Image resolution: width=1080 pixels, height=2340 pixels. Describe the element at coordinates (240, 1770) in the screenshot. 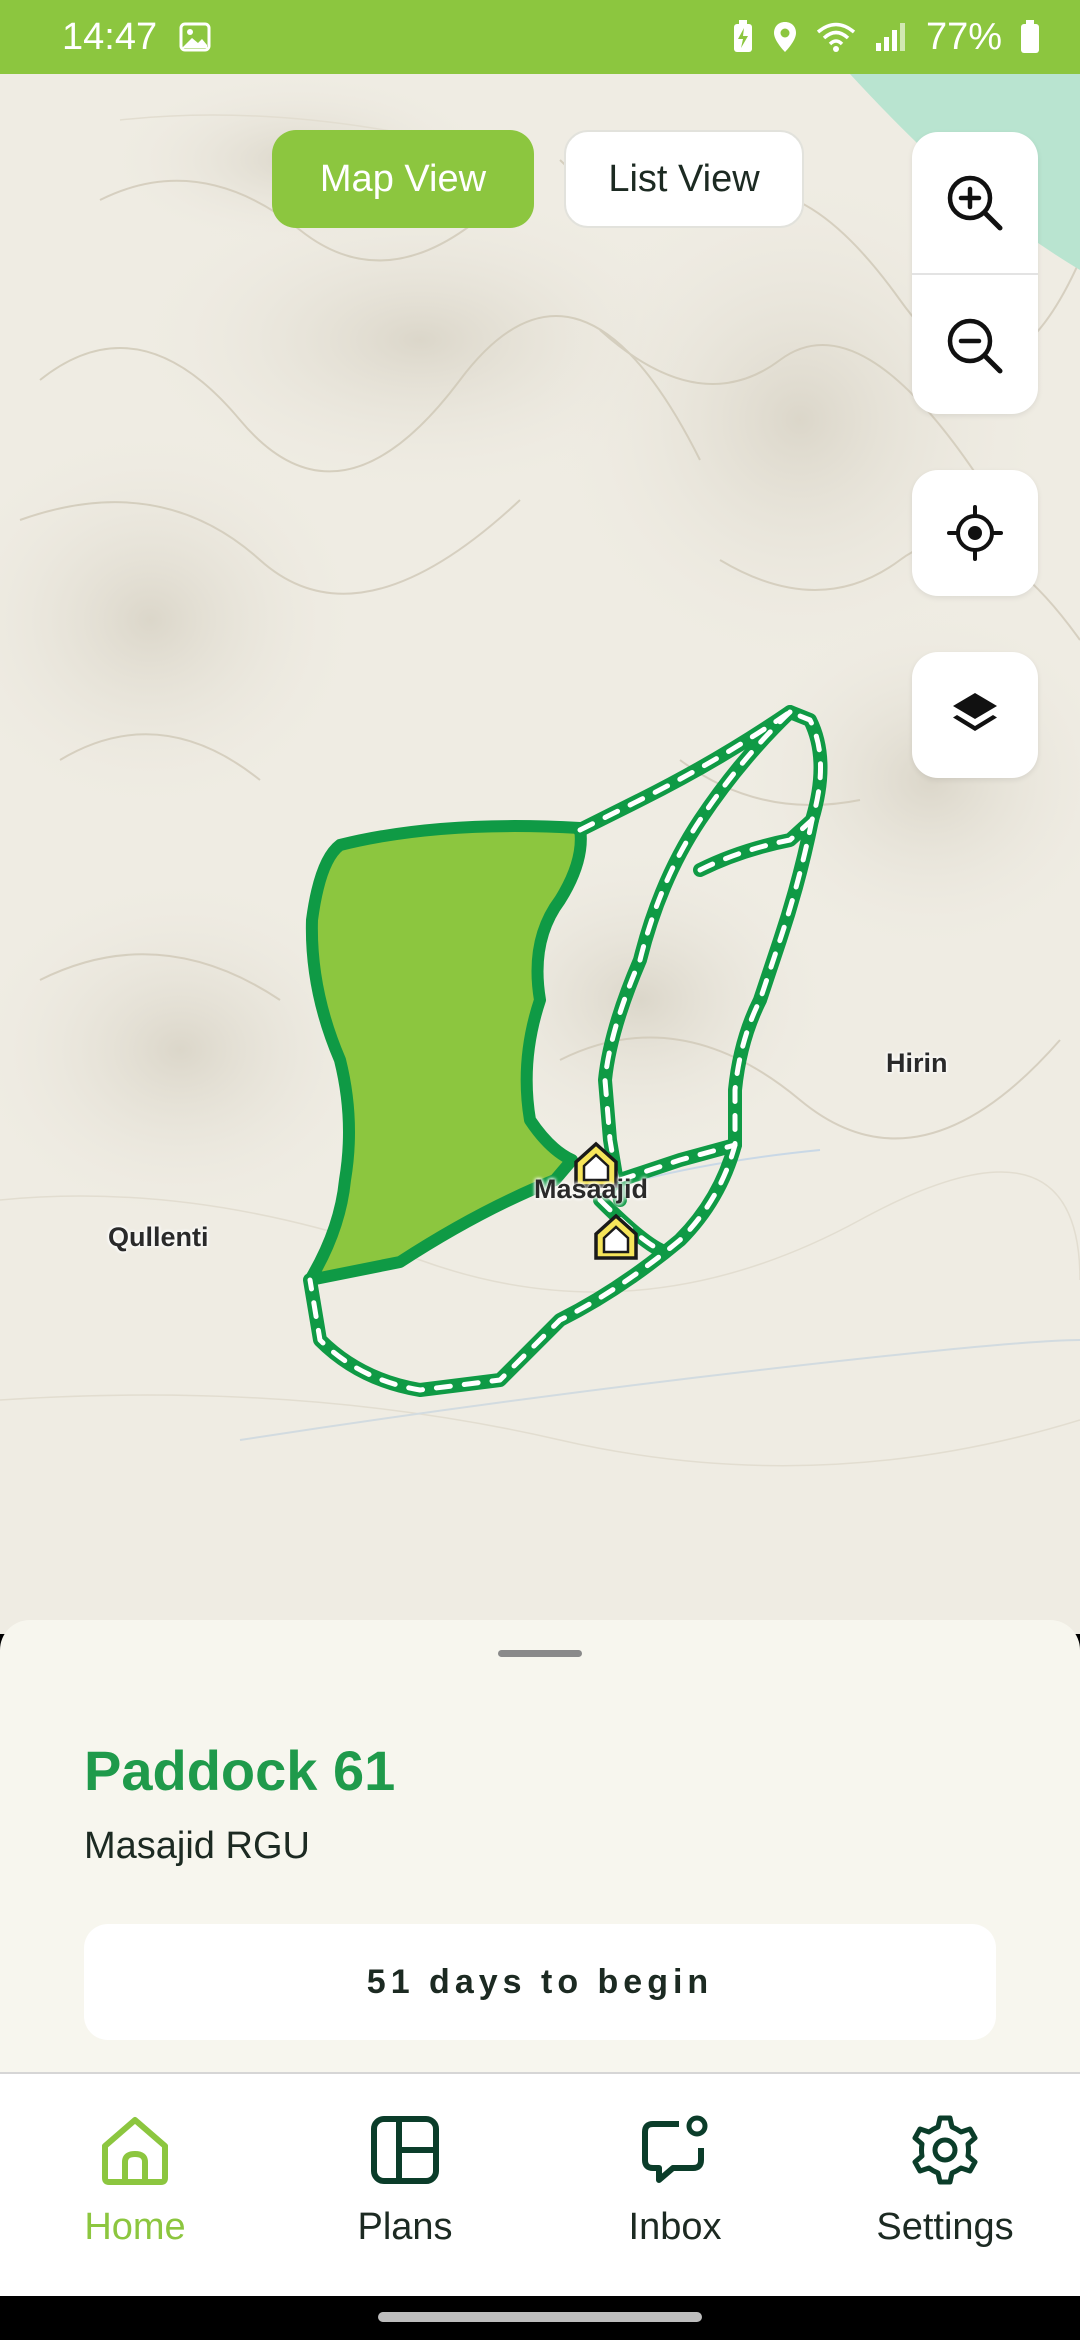

I see `paddock-title: Paddock 61` at that location.